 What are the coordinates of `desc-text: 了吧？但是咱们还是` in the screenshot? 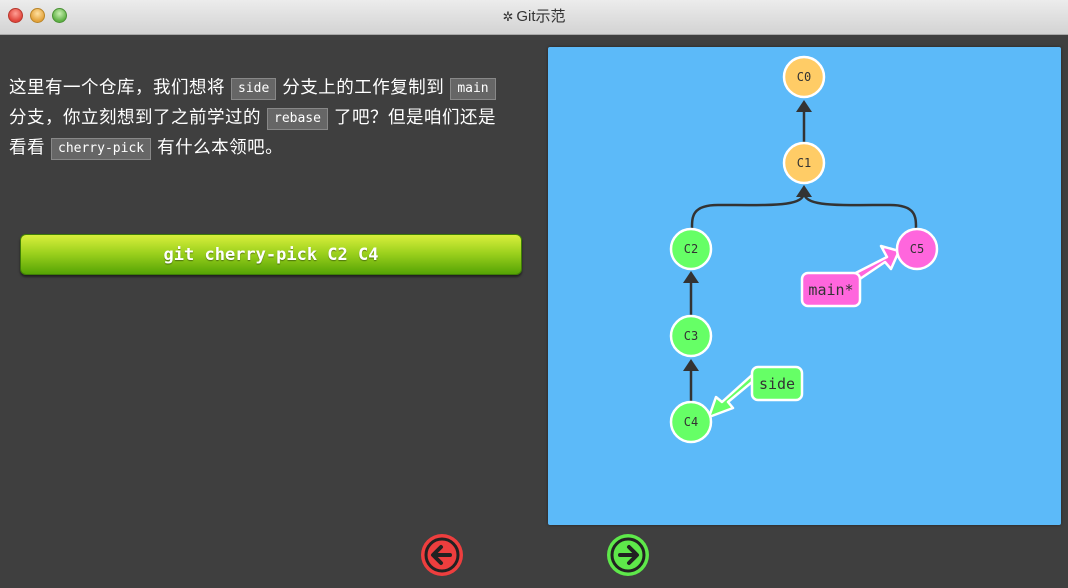 It's located at (414, 118).